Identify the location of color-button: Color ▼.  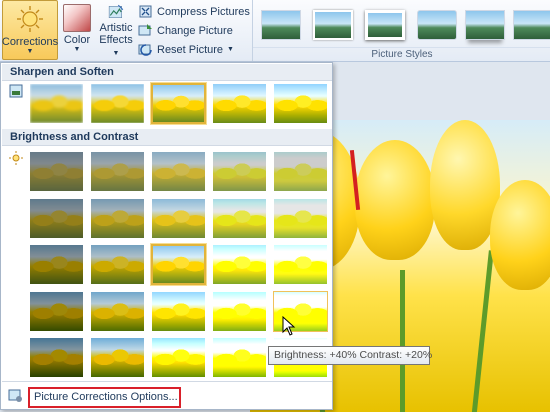
(77, 30).